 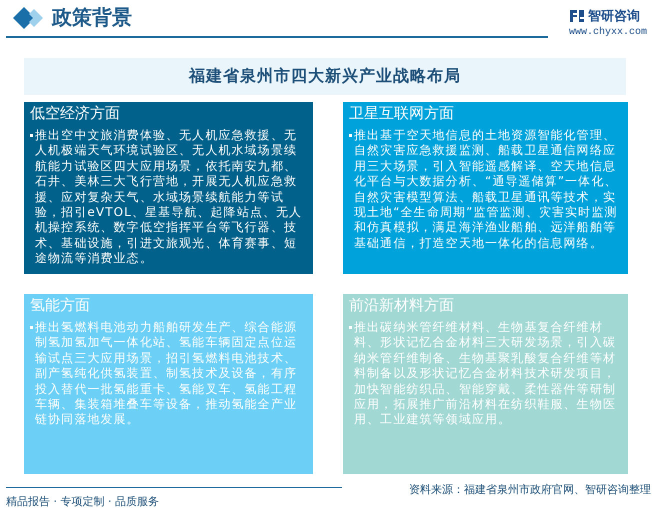 I want to click on section-title: 政策背景, so click(x=92, y=17).